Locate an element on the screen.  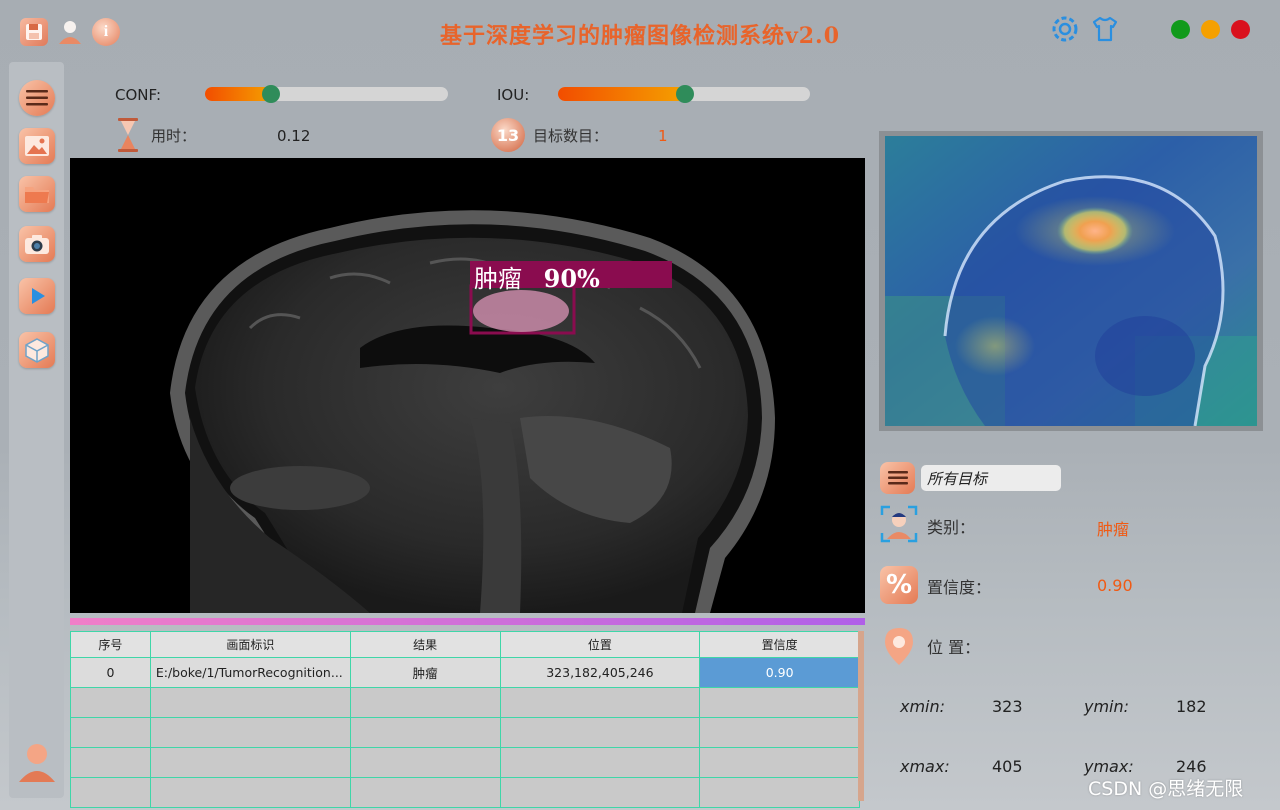
time-label: 用时： is located at coordinates (174, 136).